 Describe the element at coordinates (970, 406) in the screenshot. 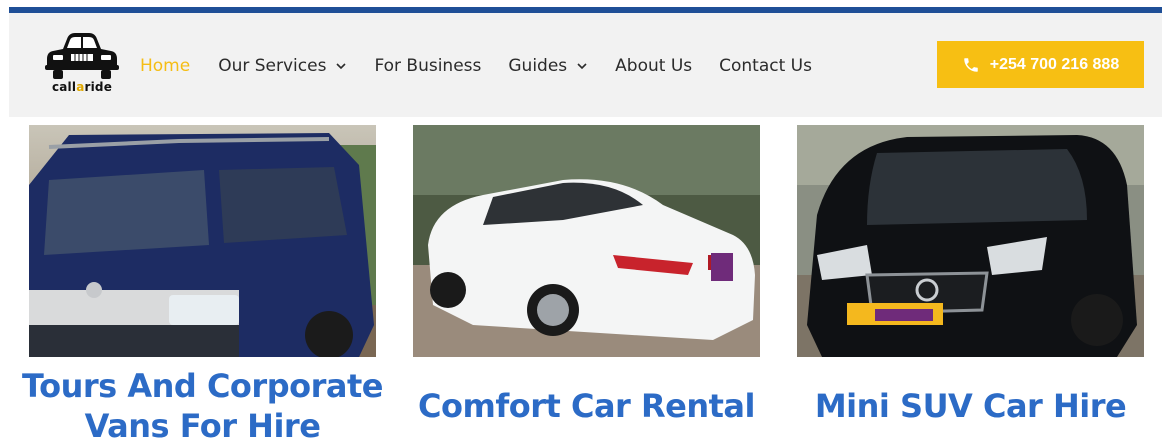

I see `card-title: Mini SUV Car Hire` at that location.